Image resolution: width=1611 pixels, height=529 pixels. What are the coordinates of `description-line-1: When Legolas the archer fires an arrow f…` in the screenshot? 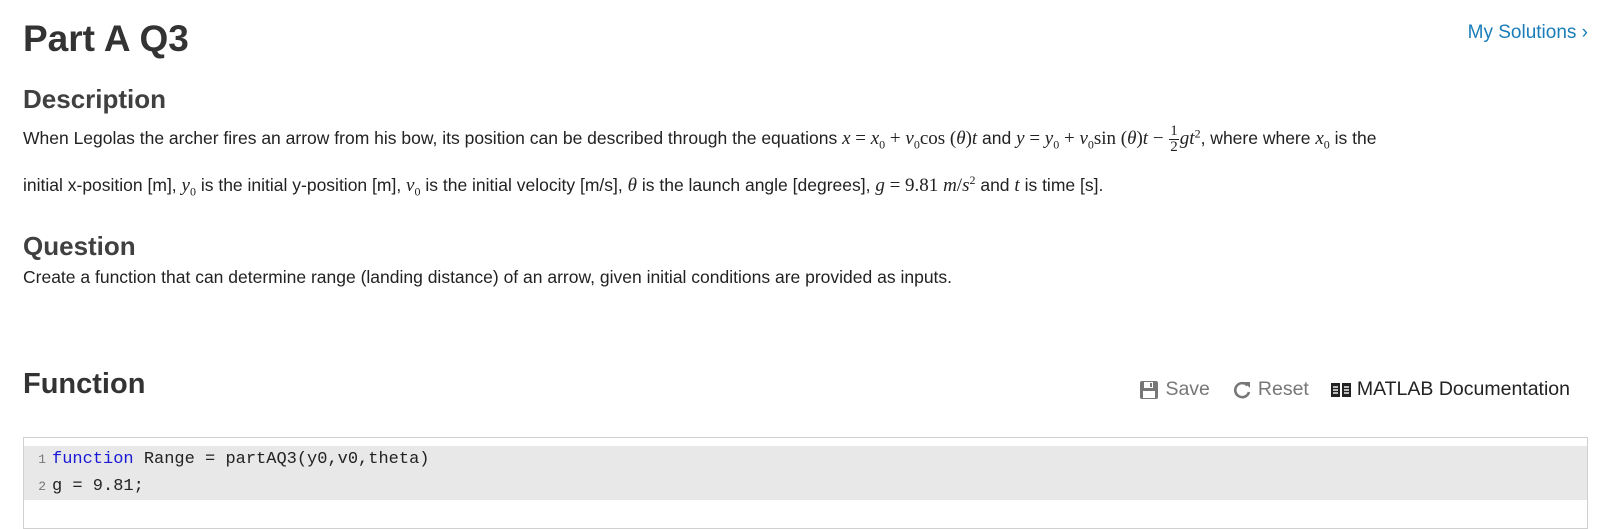 It's located at (700, 139).